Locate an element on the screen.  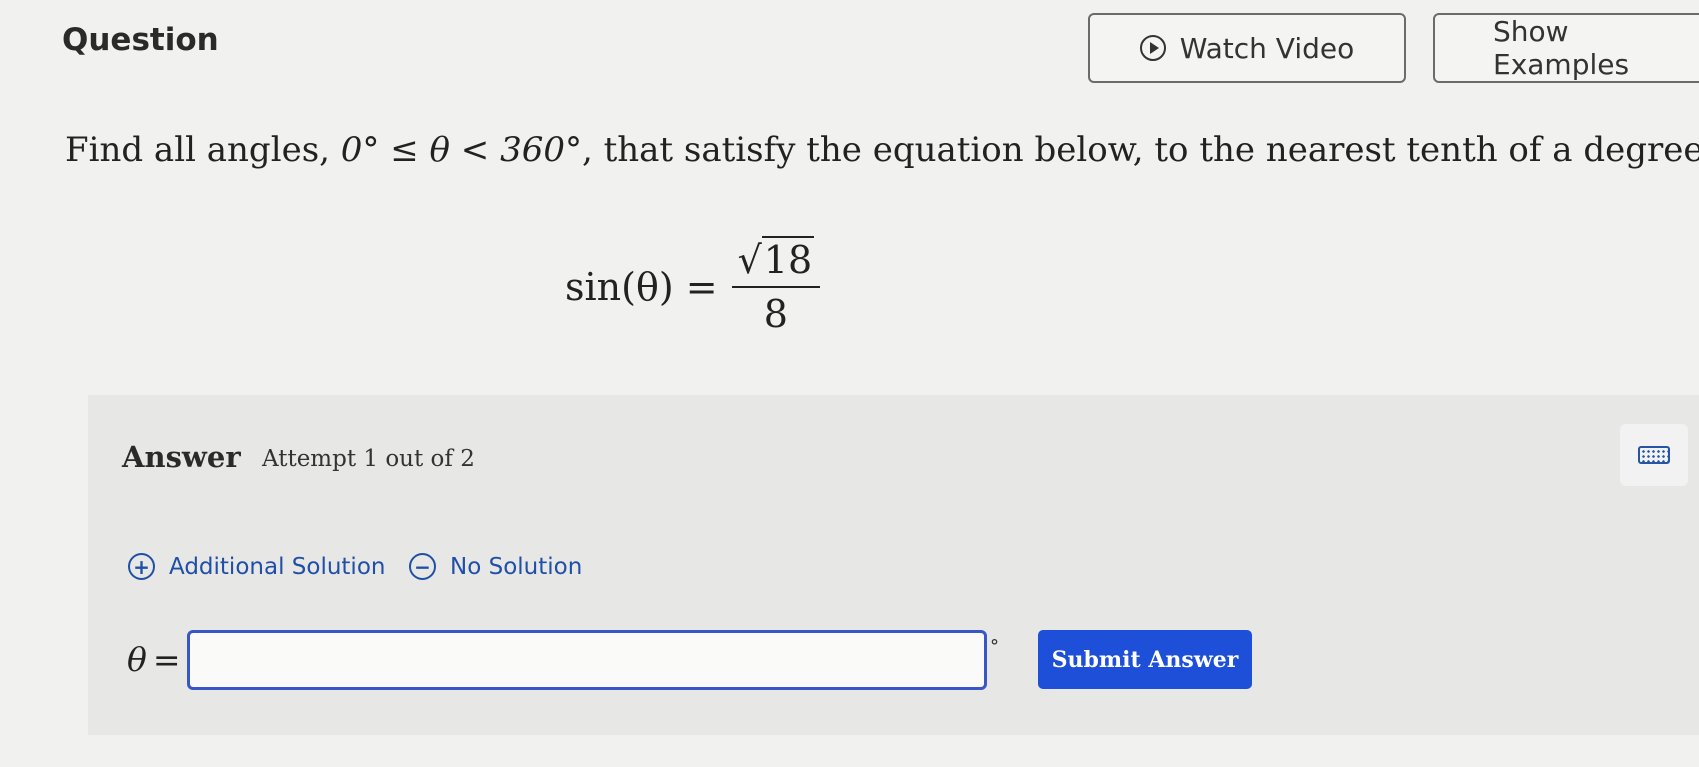
prompt-math: 0° ≤ θ < 360° is located at coordinates (461, 150).